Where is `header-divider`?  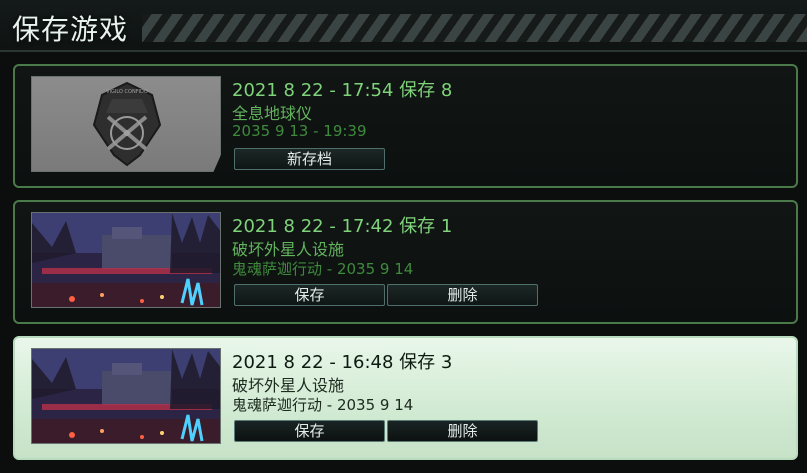
header-divider is located at coordinates (403, 51).